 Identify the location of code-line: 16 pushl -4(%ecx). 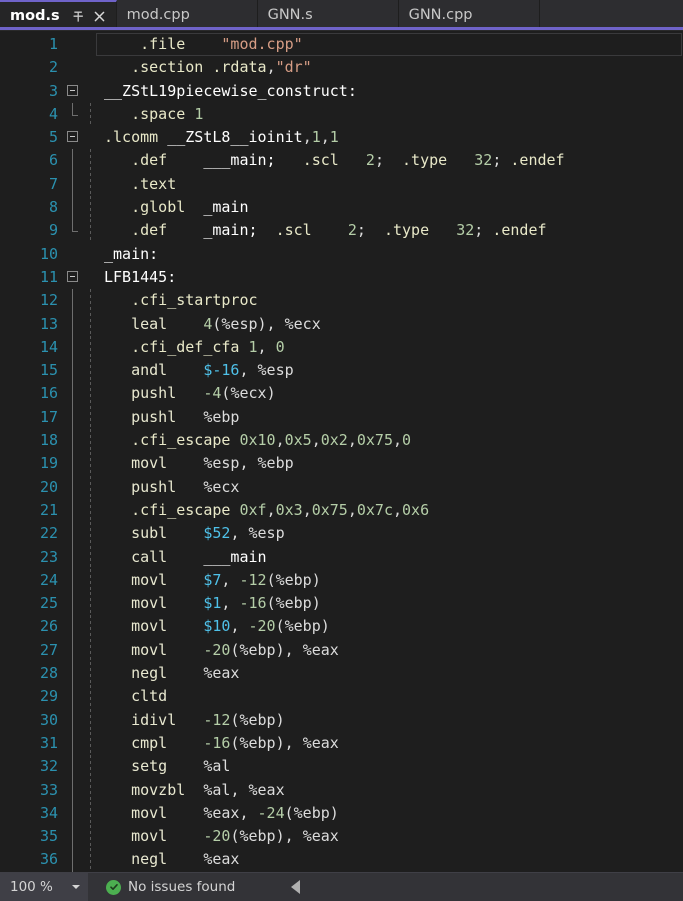
(341, 394).